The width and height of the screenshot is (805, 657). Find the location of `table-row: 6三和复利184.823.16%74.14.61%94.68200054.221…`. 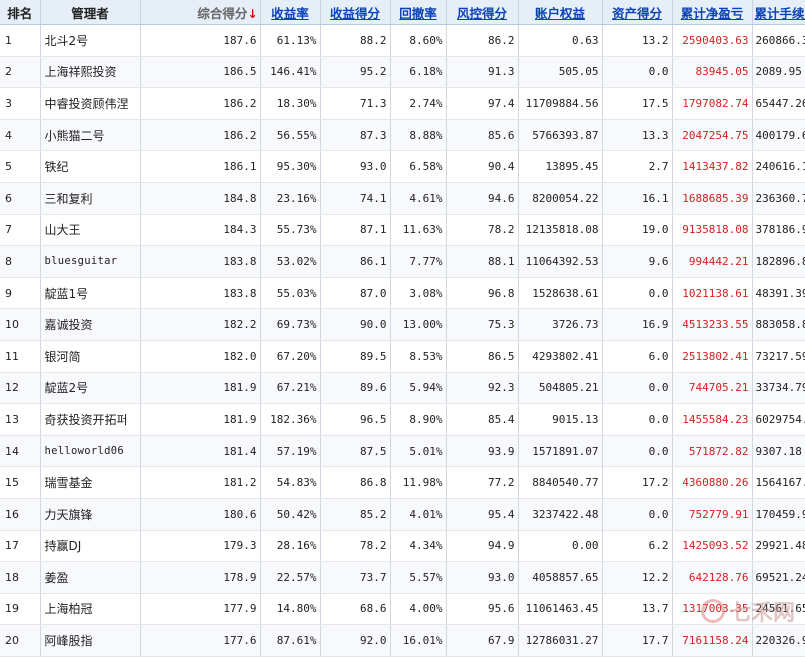

table-row: 6三和复利184.823.16%74.14.61%94.68200054.221… is located at coordinates (402, 198).